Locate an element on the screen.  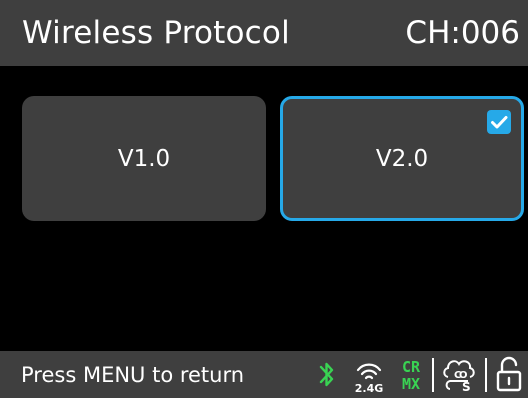
wireless-label: 2.4G is located at coordinates (369, 388).